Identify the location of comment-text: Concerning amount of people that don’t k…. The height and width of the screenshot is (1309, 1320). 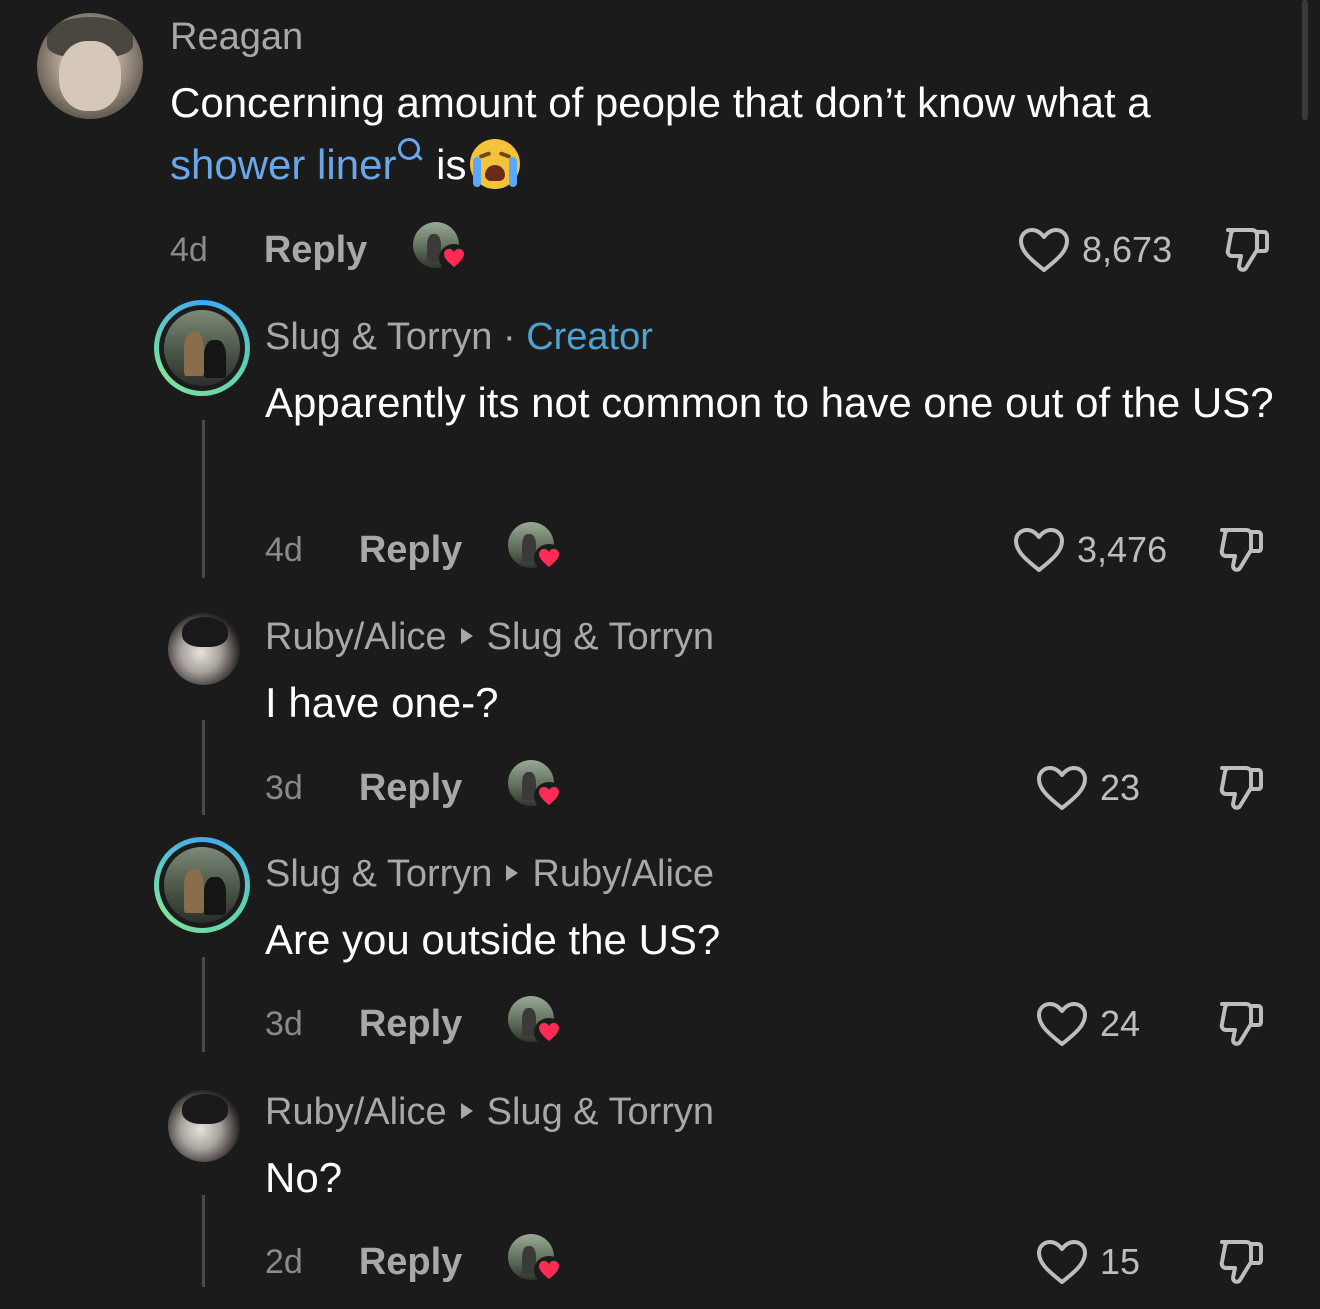
(725, 134).